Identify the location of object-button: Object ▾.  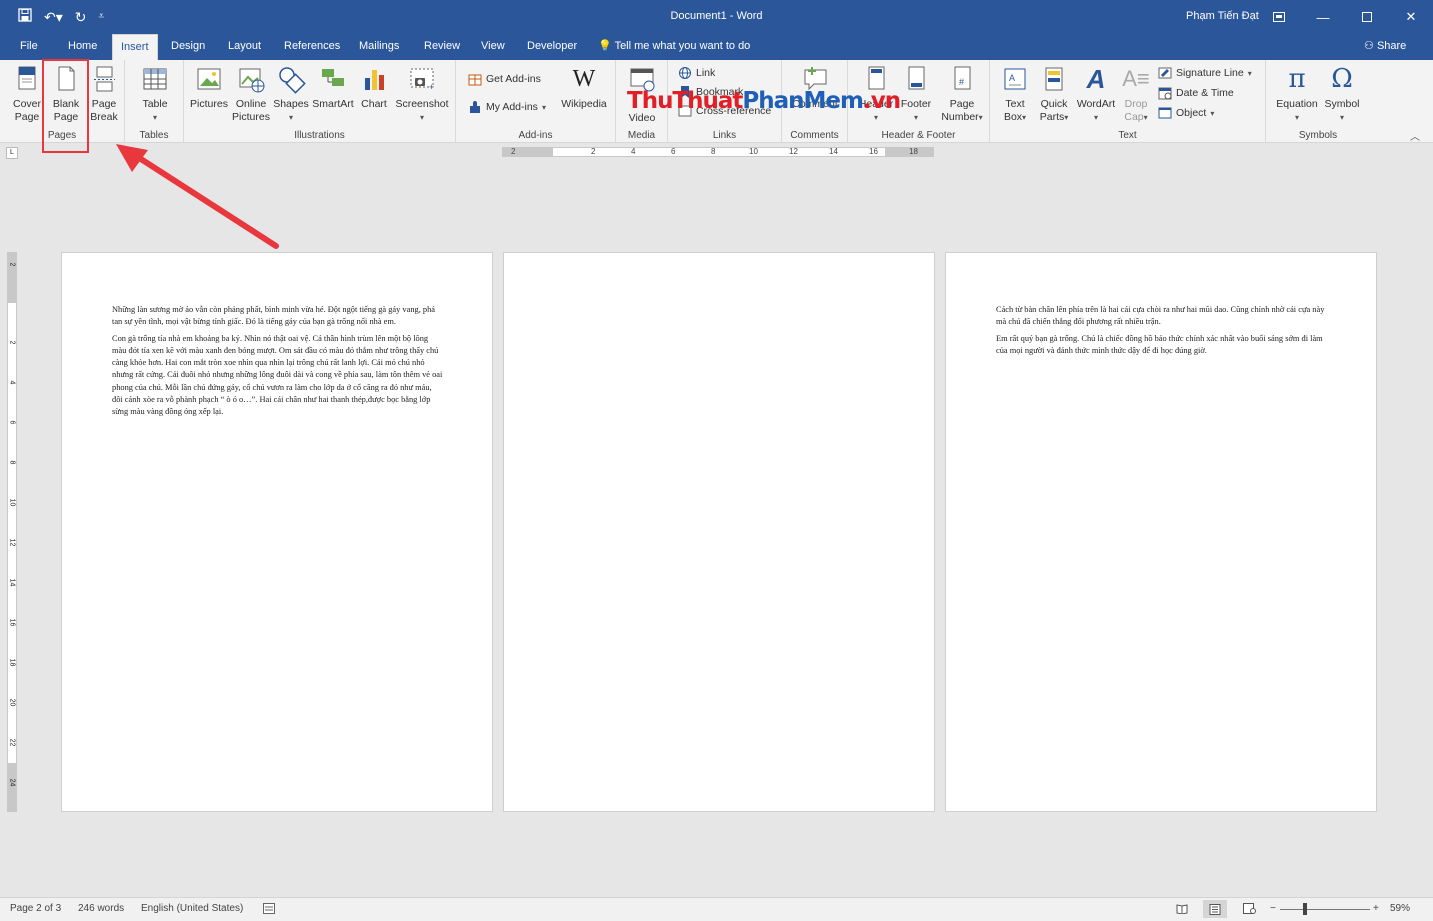
(1186, 113).